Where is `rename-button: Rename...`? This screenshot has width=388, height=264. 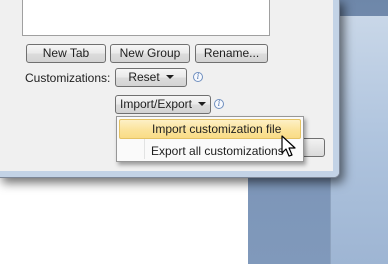
rename-button: Rename... is located at coordinates (231, 53).